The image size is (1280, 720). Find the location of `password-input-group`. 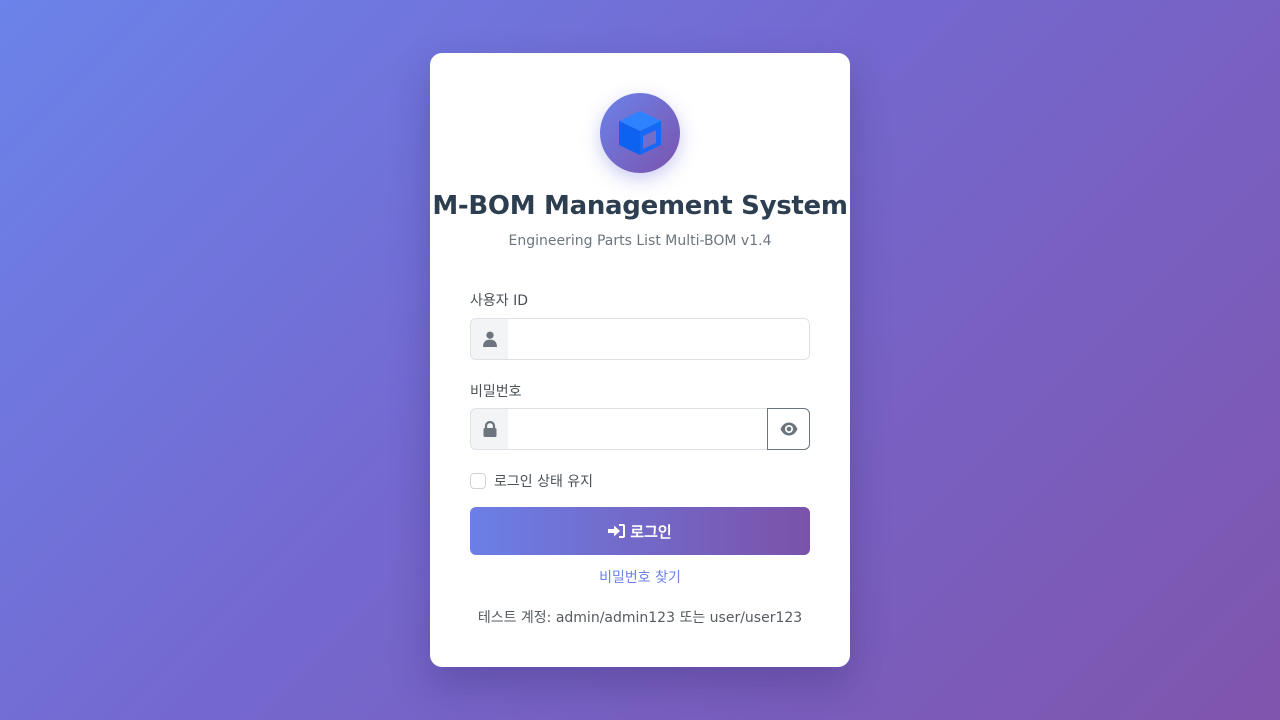

password-input-group is located at coordinates (640, 429).